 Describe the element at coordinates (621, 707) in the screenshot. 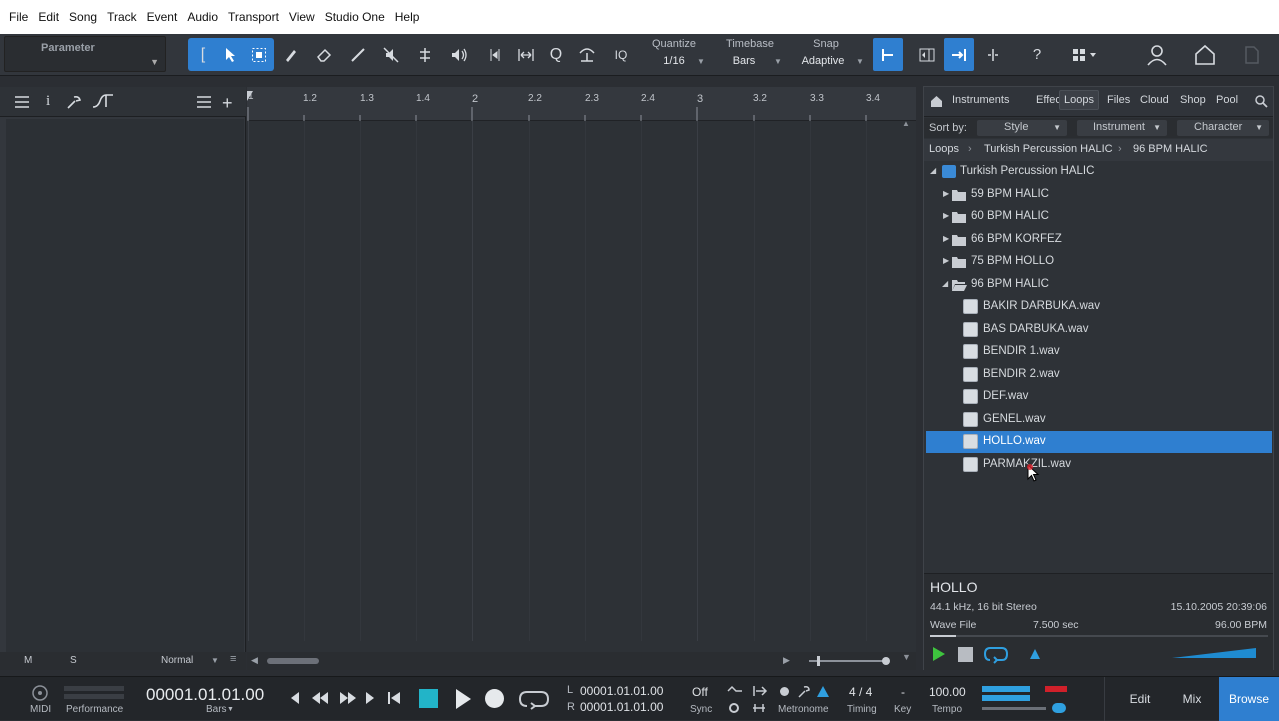

I see `loop-right-display: 00001.01.01.00` at that location.